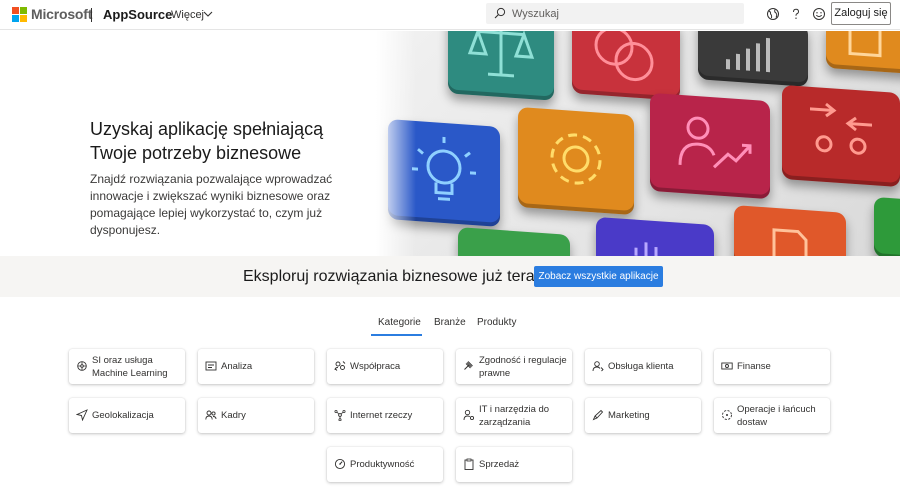 This screenshot has height=498, width=900. I want to click on scales-icon, so click(501, 54).